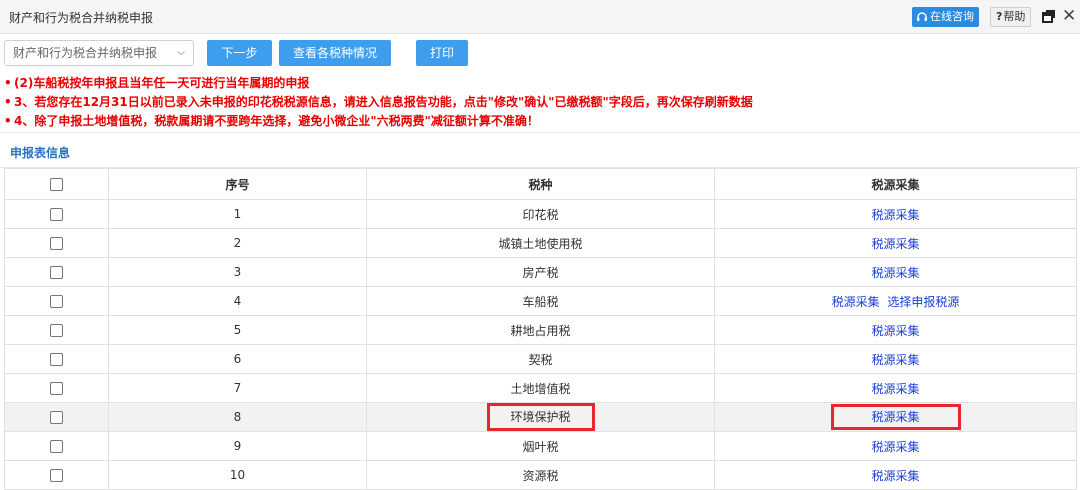 The image size is (1080, 490). I want to click on close-icon: ✕, so click(1069, 16).